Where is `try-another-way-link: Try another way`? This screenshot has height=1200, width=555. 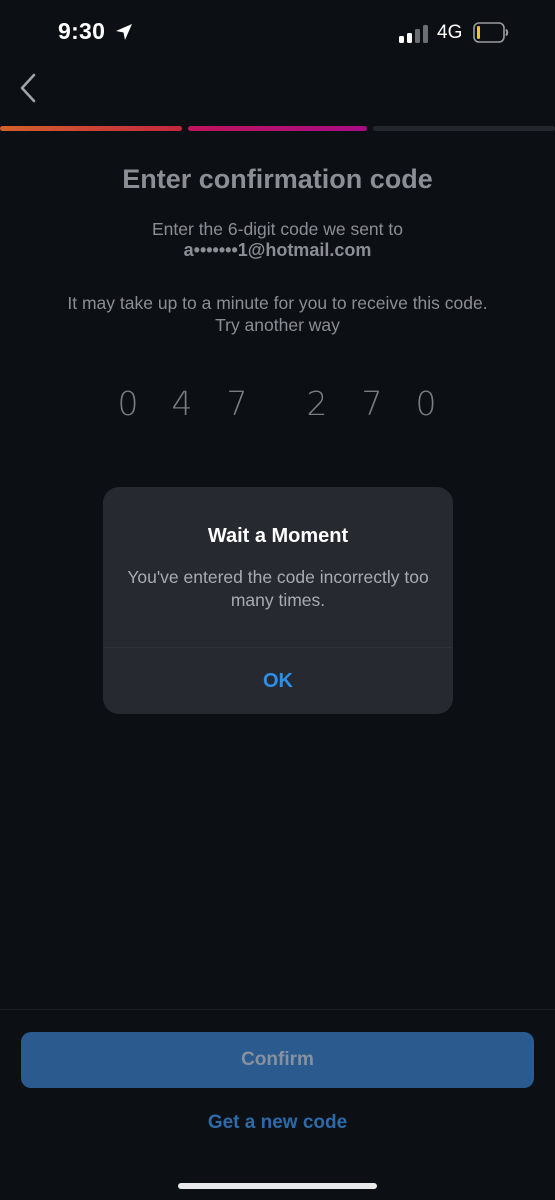
try-another-way-link: Try another way is located at coordinates (277, 325).